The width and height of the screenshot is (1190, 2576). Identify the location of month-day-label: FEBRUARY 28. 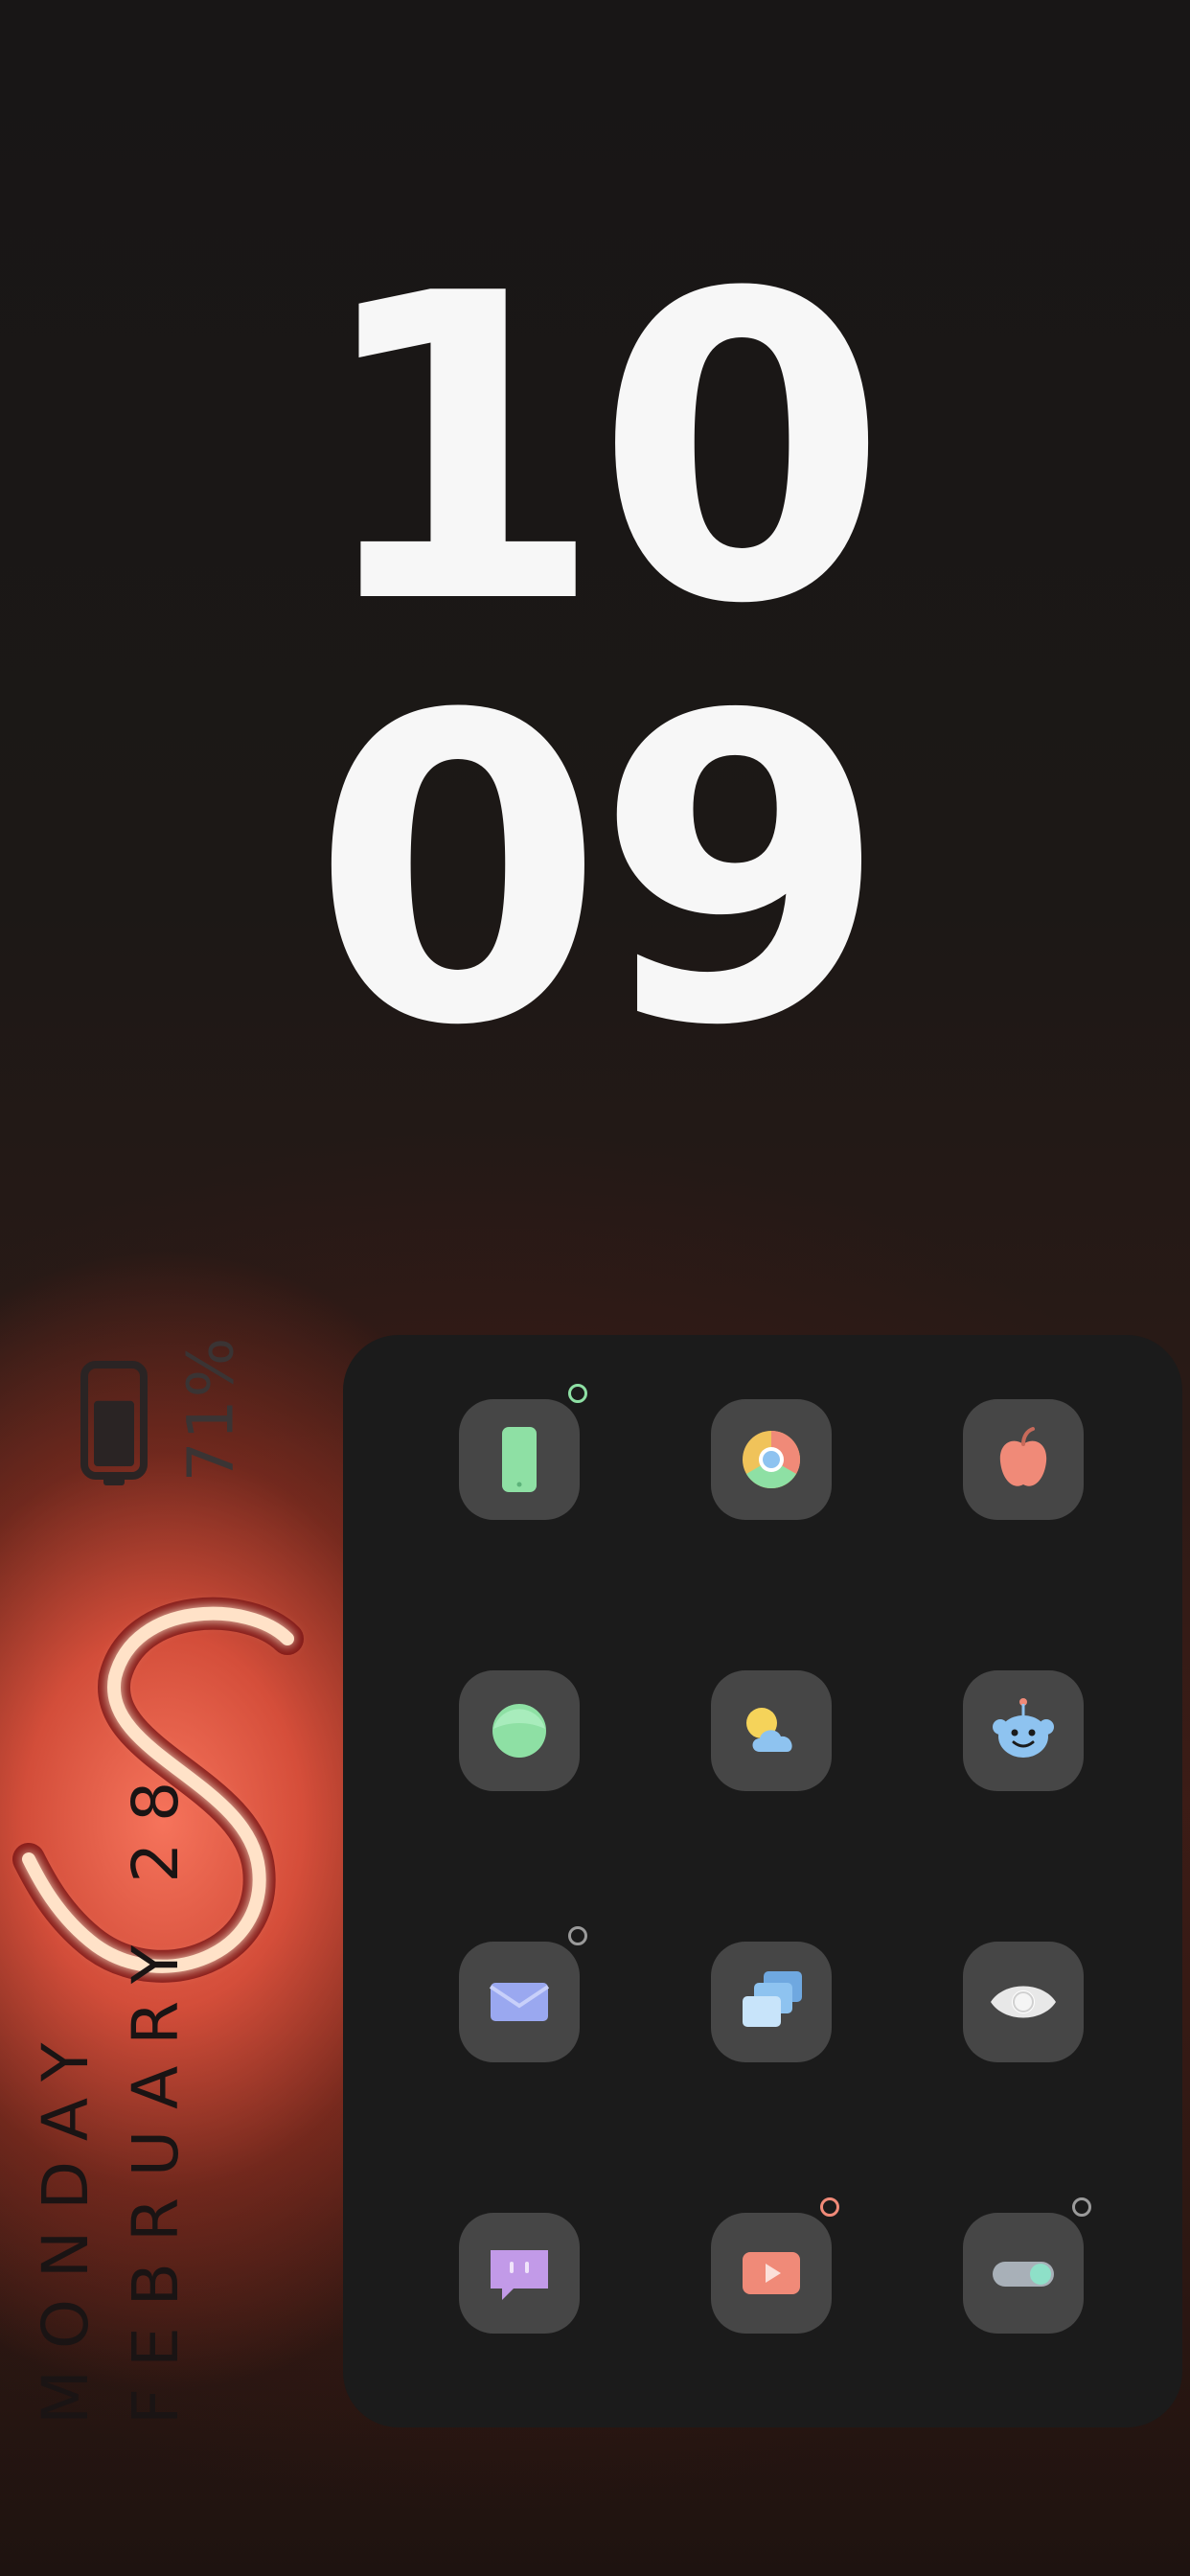
(156, 2092).